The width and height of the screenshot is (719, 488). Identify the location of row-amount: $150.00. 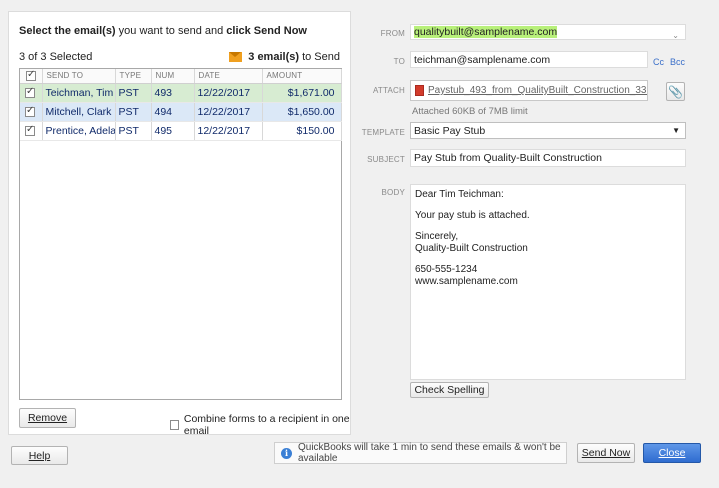
(302, 131).